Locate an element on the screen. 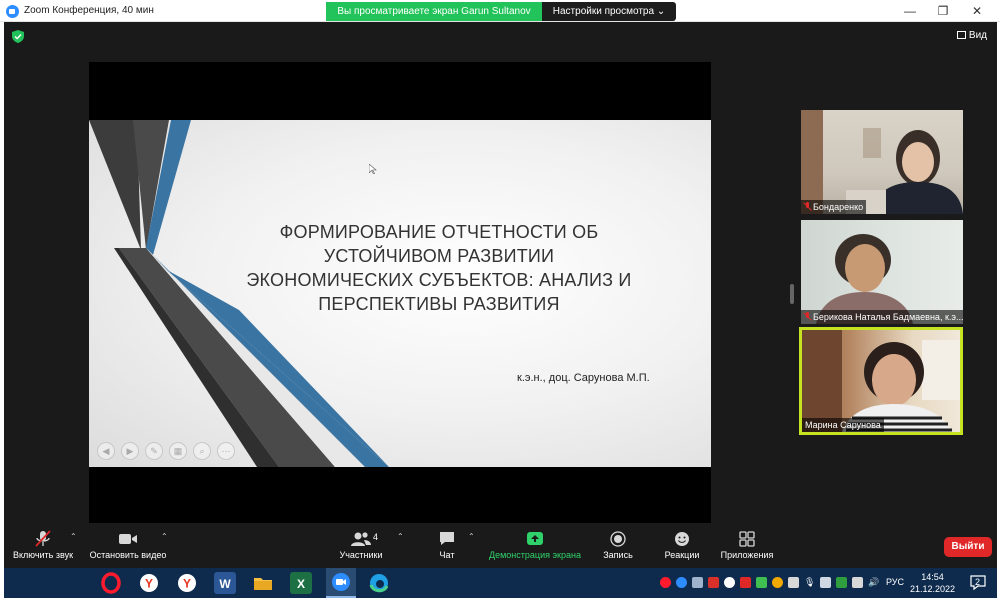 This screenshot has width=1000, height=602. network-tray-icon is located at coordinates (825, 582).